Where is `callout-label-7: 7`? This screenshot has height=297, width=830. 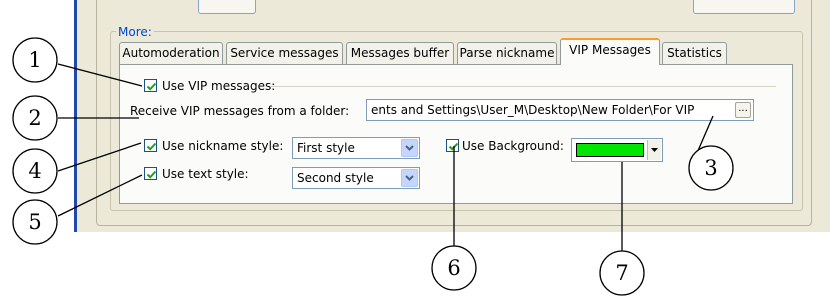 callout-label-7: 7 is located at coordinates (621, 273).